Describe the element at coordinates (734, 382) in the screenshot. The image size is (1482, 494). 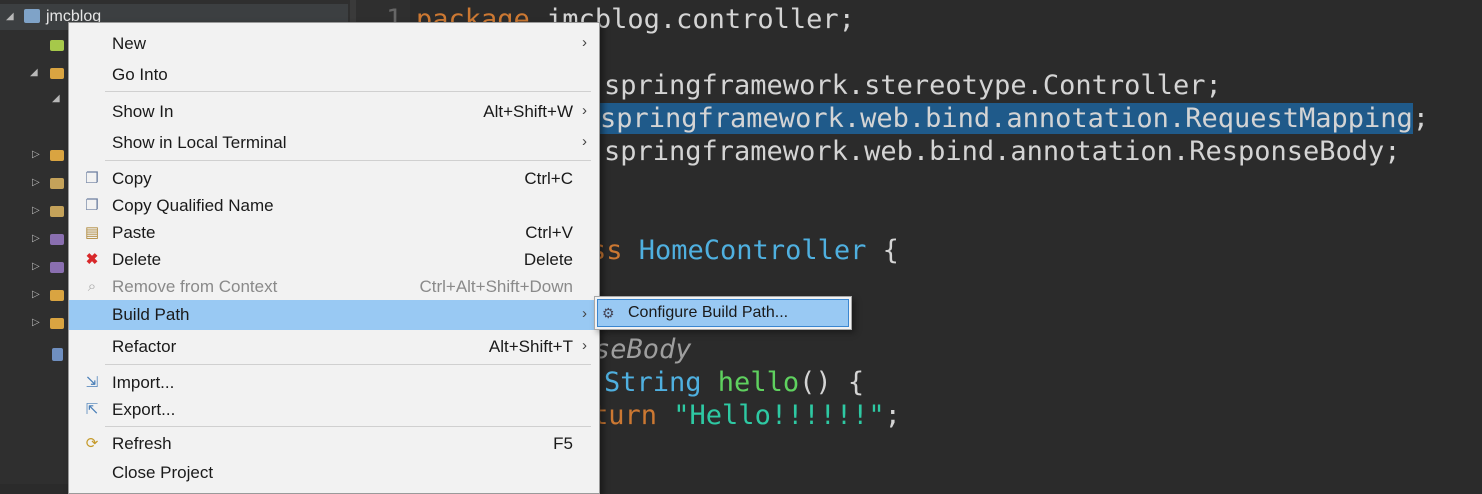
I see `code-line-method-decl: String hello() {` at that location.